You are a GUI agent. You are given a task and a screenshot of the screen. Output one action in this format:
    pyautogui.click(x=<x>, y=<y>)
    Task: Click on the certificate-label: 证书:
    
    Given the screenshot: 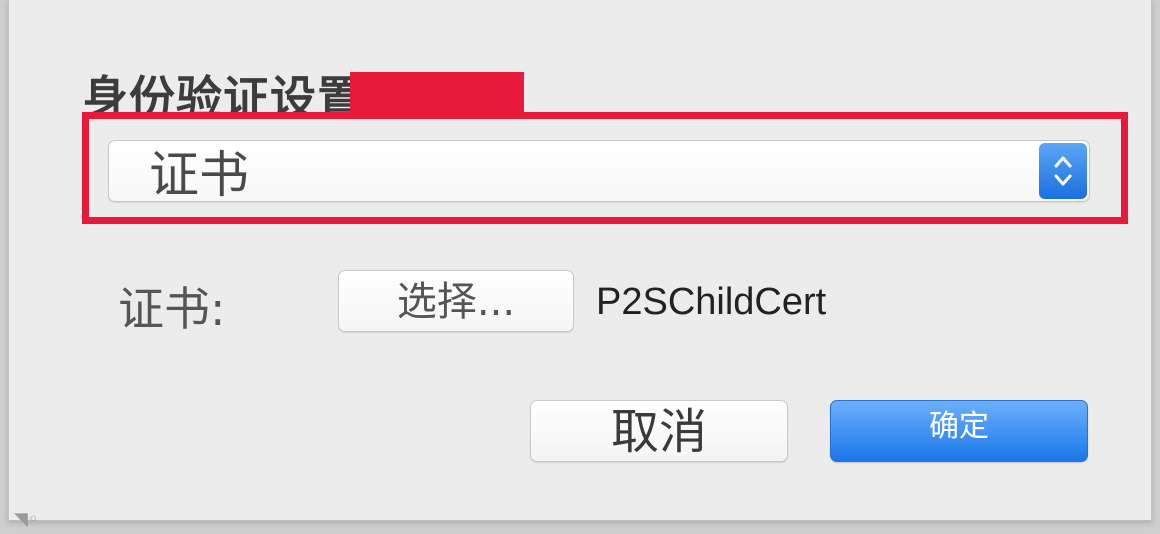 What is the action you would take?
    pyautogui.click(x=172, y=309)
    